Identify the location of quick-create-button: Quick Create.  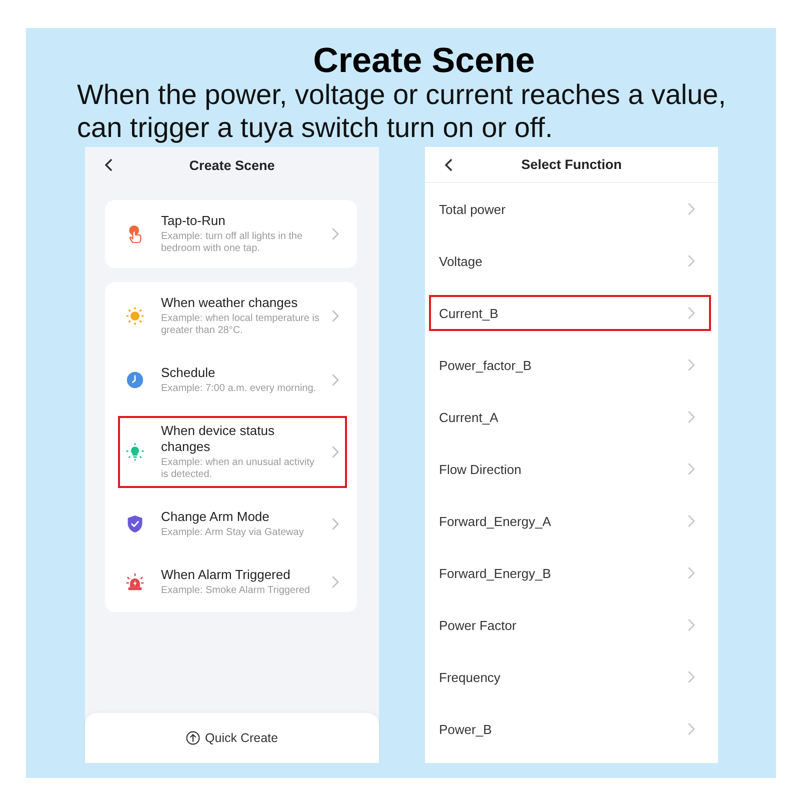
(232, 738).